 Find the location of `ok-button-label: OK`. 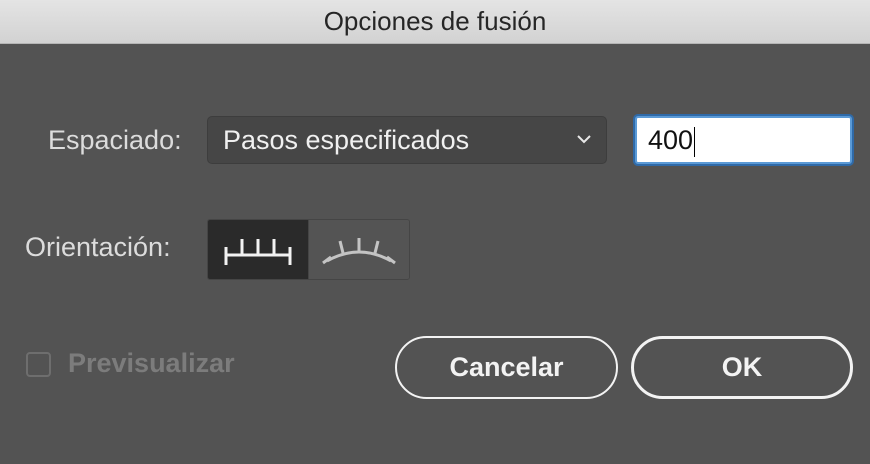

ok-button-label: OK is located at coordinates (742, 367).